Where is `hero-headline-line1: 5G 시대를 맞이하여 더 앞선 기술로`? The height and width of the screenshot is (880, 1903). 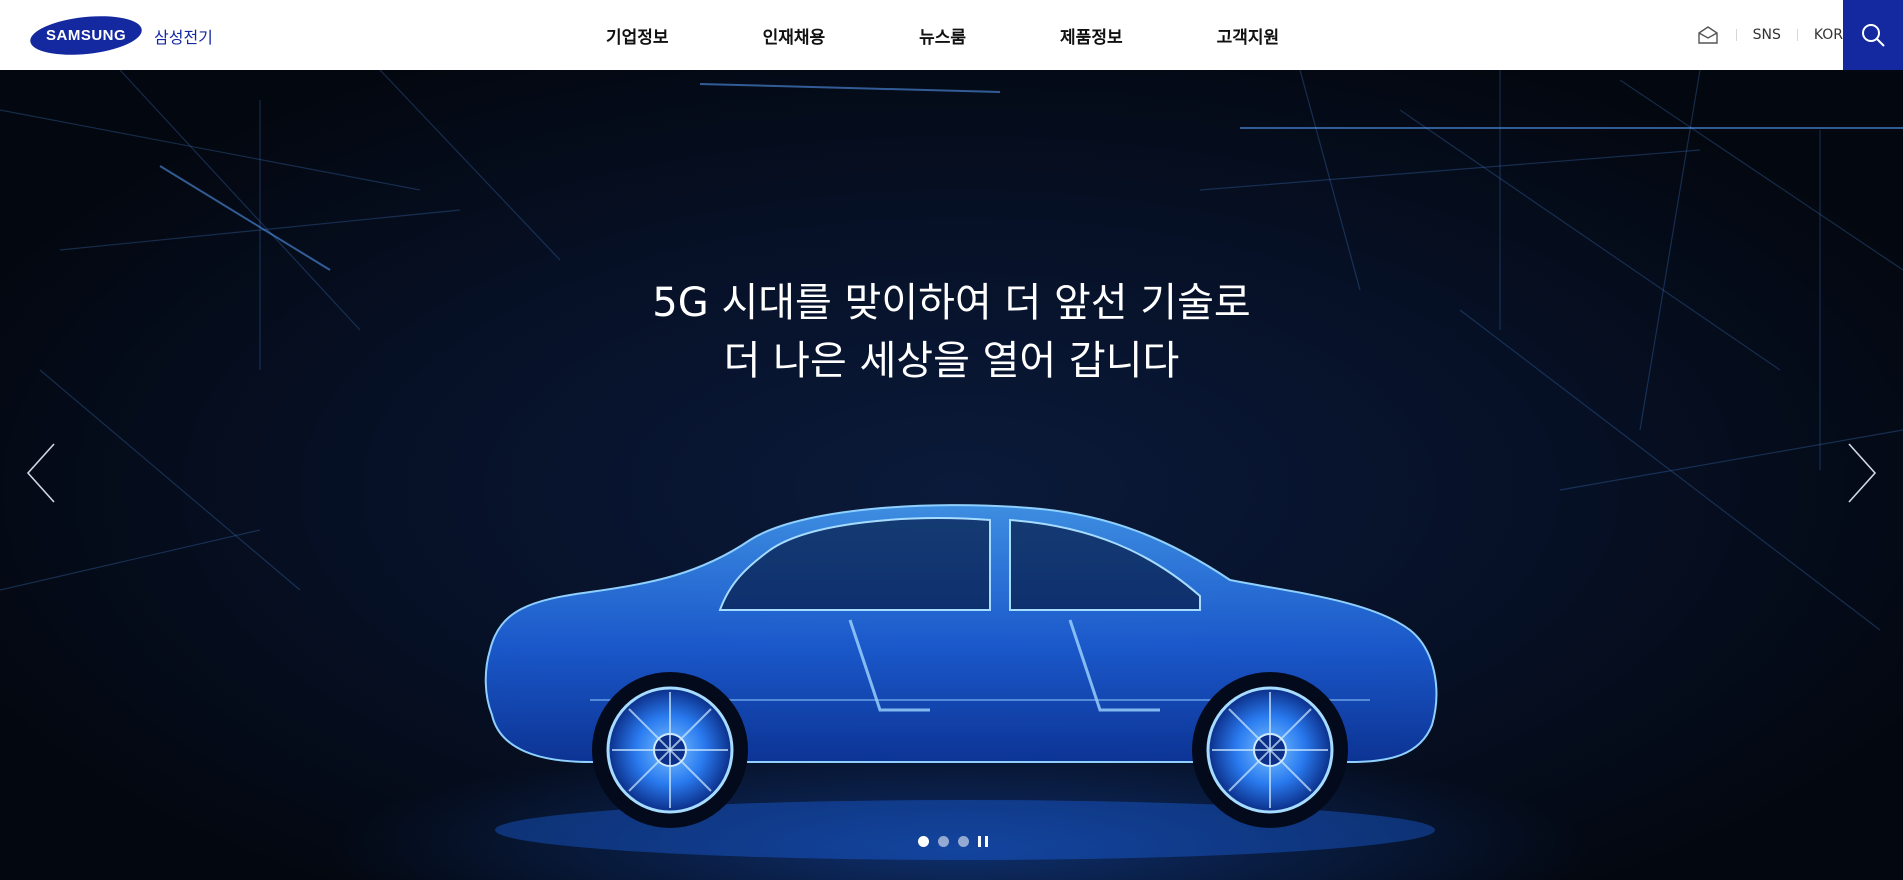 hero-headline-line1: 5G 시대를 맞이하여 더 앞선 기술로 is located at coordinates (951, 303).